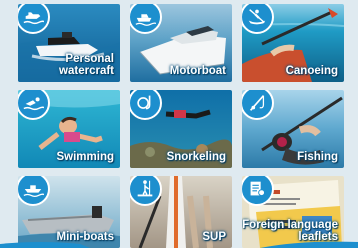 The height and width of the screenshot is (248, 358). What do you see at coordinates (311, 71) in the screenshot?
I see `tile-label: Canoeing` at bounding box center [311, 71].